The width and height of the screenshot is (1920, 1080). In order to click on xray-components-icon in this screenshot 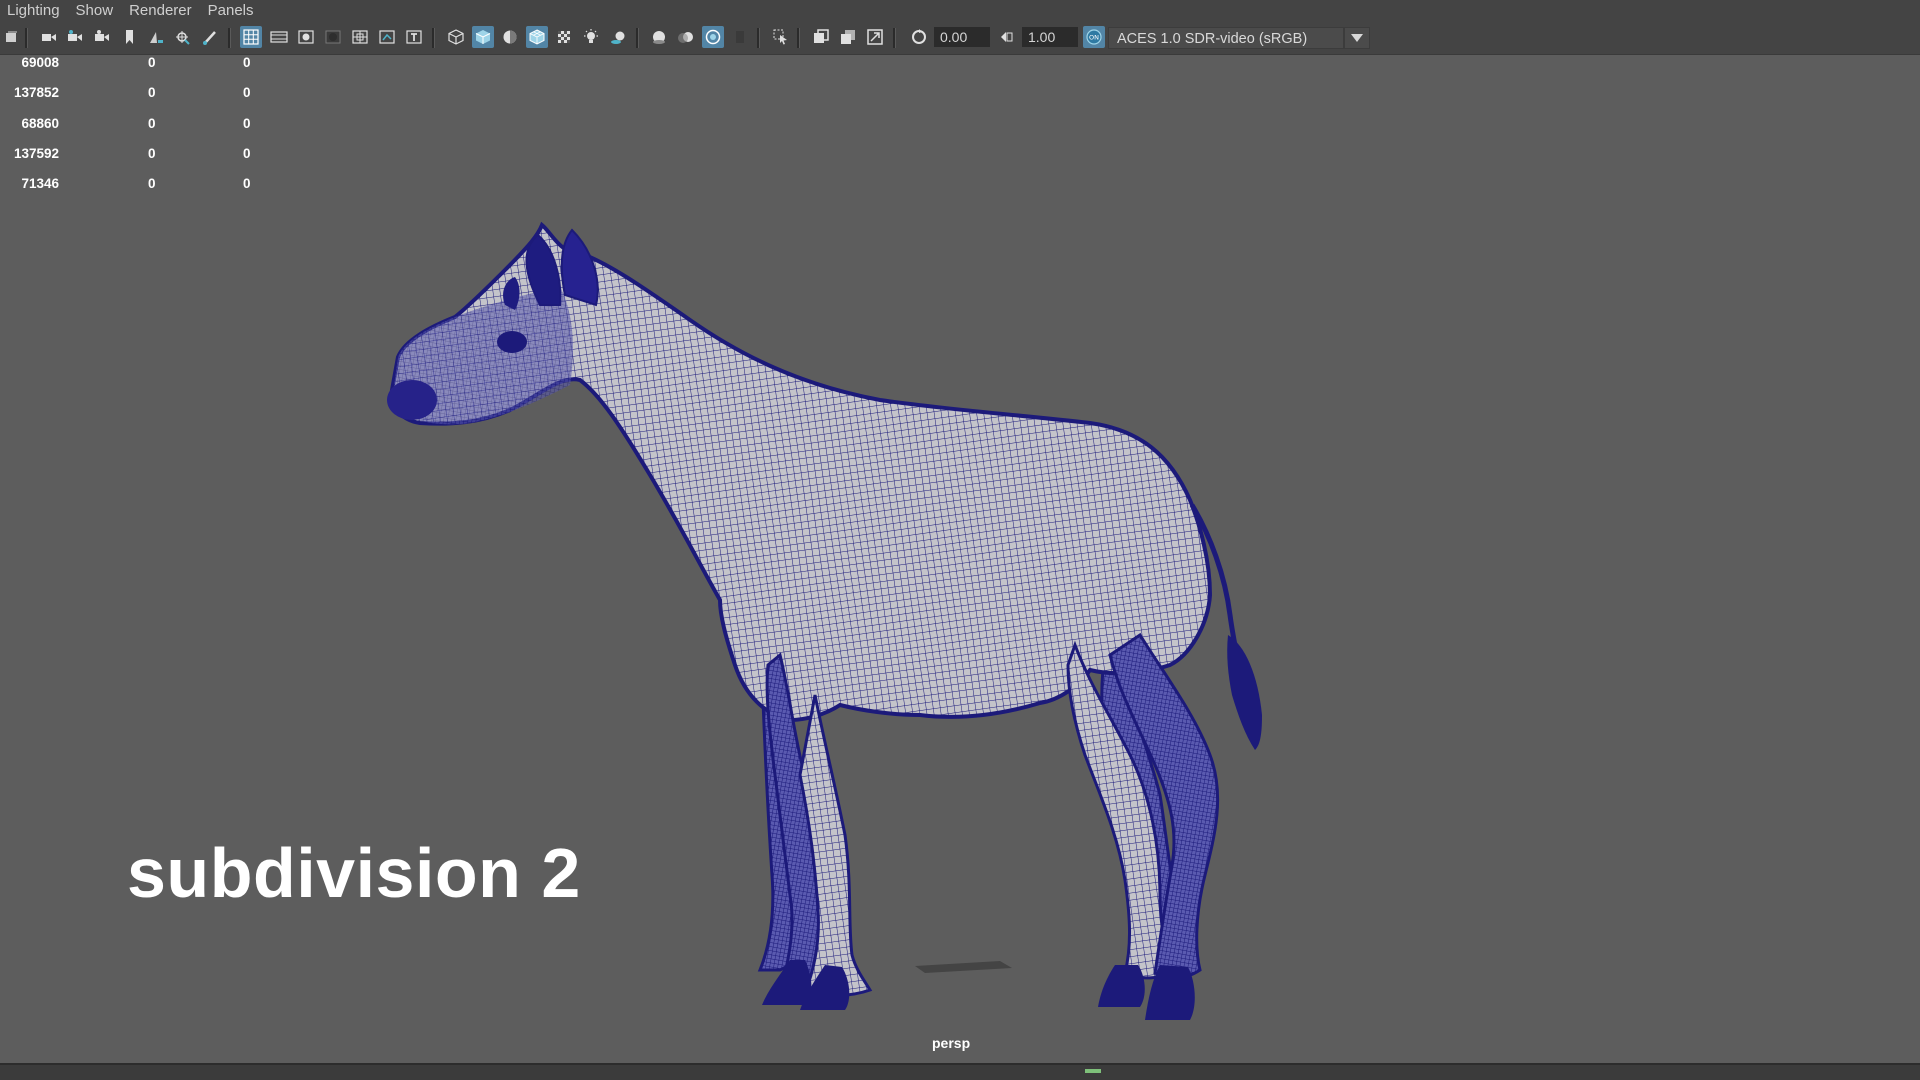, I will do `click(875, 37)`.